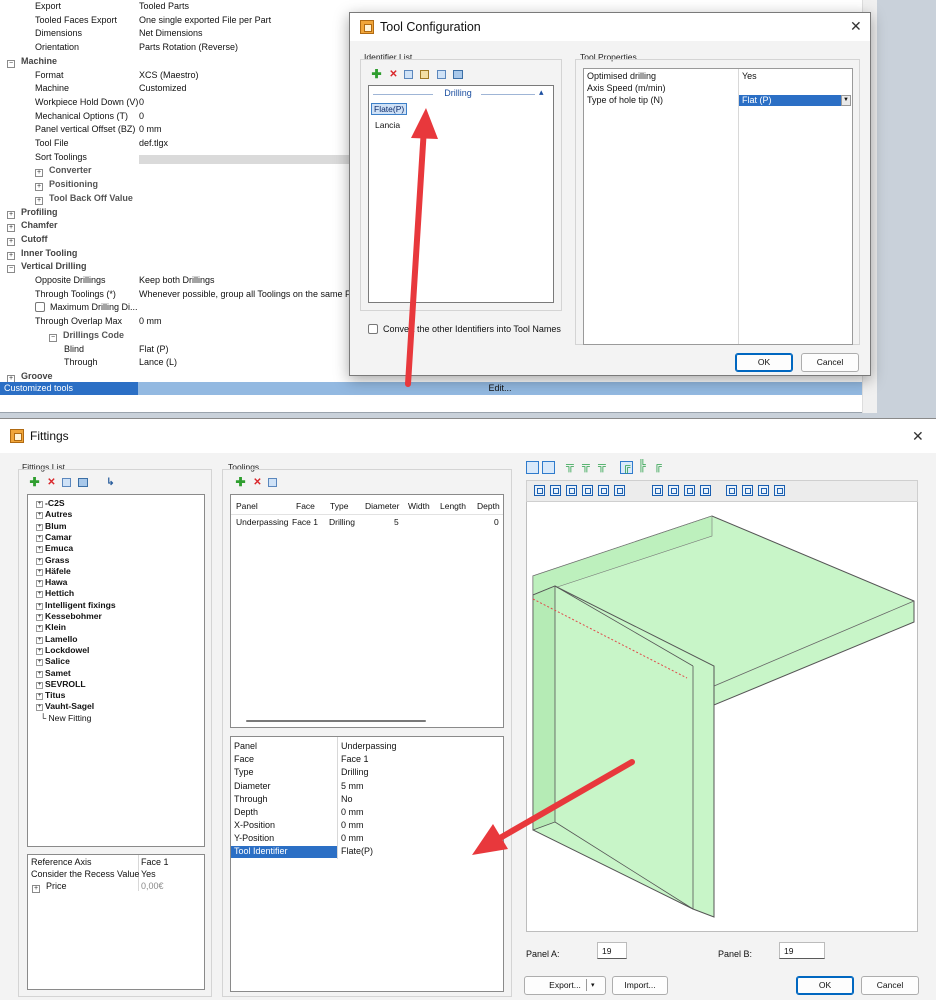 This screenshot has height=1000, width=936. What do you see at coordinates (644, 466) in the screenshot?
I see `corner-mid-icon: ╠` at bounding box center [644, 466].